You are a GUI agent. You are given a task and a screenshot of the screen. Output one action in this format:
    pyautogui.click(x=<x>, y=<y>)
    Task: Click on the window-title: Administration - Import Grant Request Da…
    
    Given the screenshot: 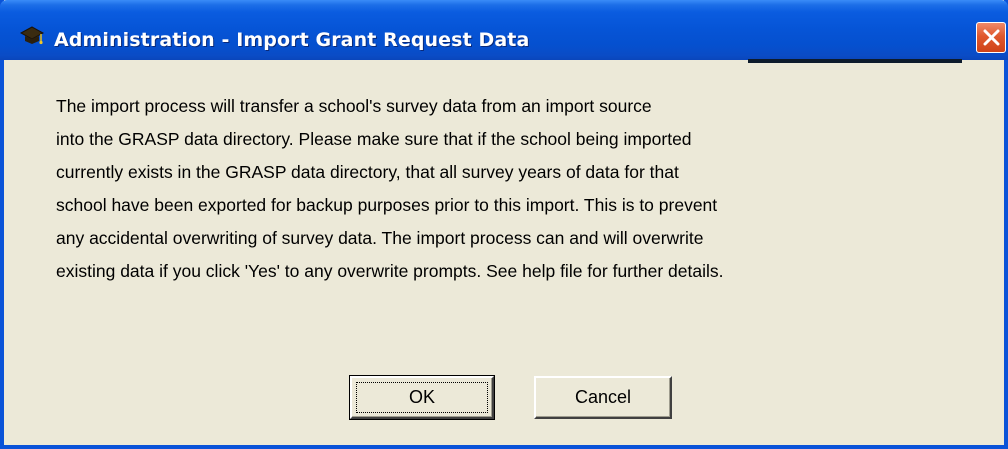 What is the action you would take?
    pyautogui.click(x=292, y=40)
    